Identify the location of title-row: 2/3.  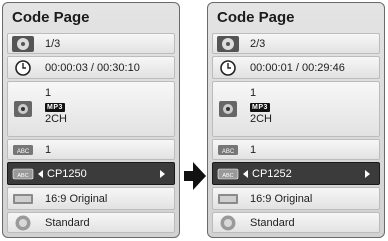
(296, 43).